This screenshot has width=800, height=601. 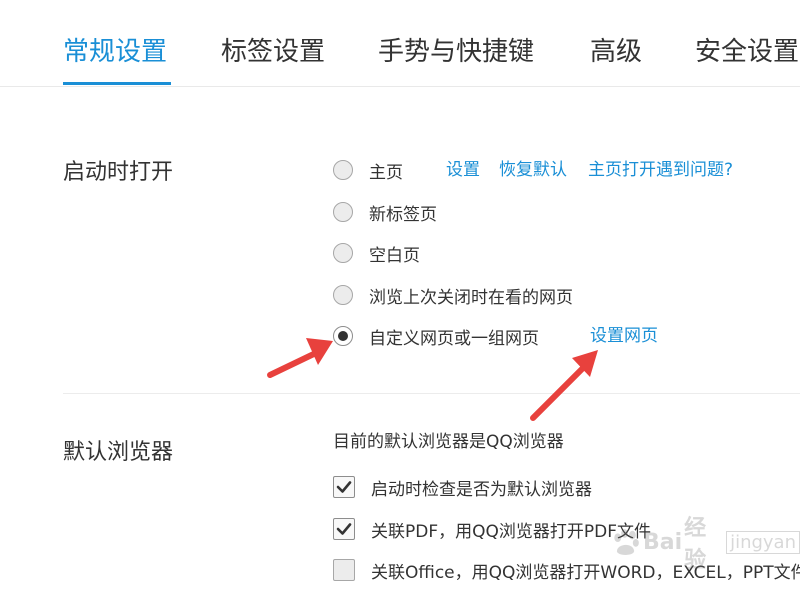 What do you see at coordinates (660, 170) in the screenshot?
I see `homepage-problem-link: 主页打开遇到问题?` at bounding box center [660, 170].